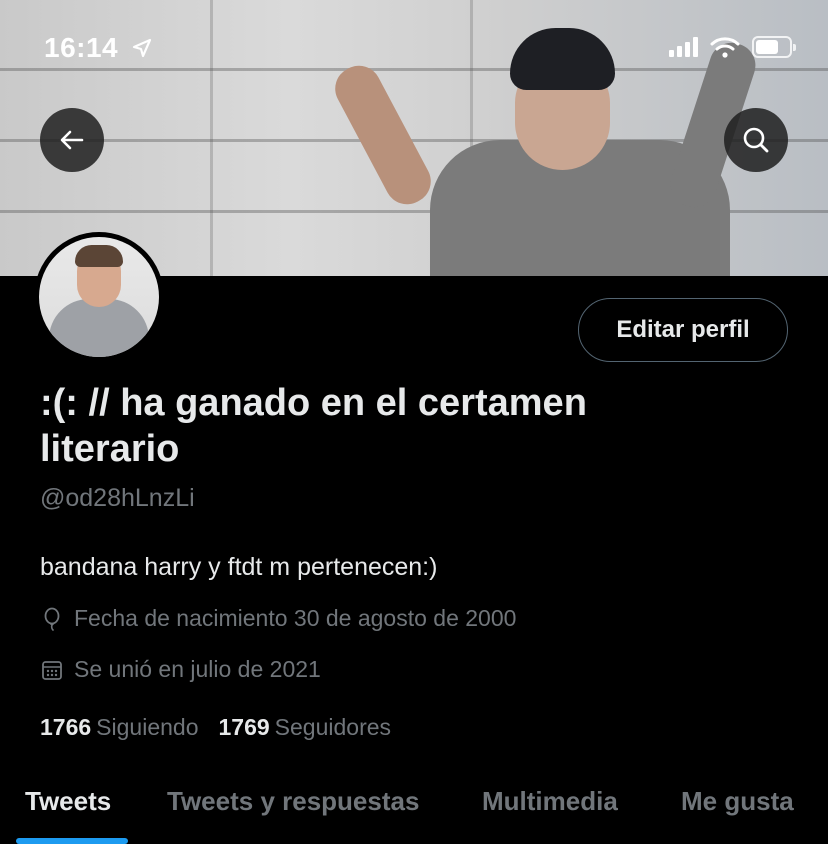 This screenshot has height=844, width=828. I want to click on location-arrow-icon, so click(142, 48).